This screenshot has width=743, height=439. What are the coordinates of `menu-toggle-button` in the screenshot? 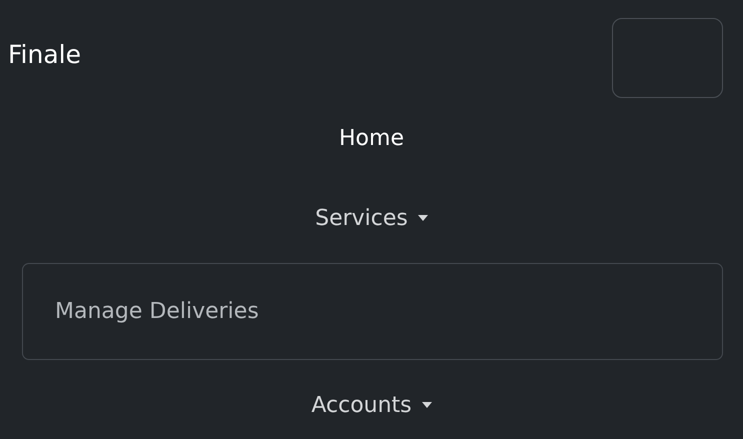 It's located at (667, 58).